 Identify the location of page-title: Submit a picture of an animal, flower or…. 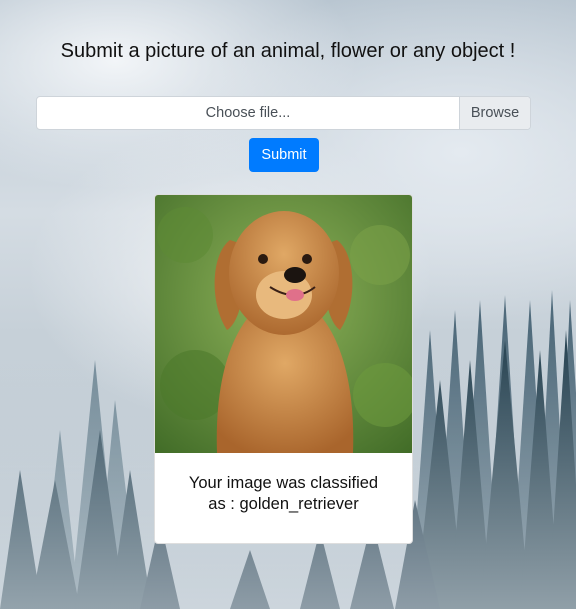
(288, 51).